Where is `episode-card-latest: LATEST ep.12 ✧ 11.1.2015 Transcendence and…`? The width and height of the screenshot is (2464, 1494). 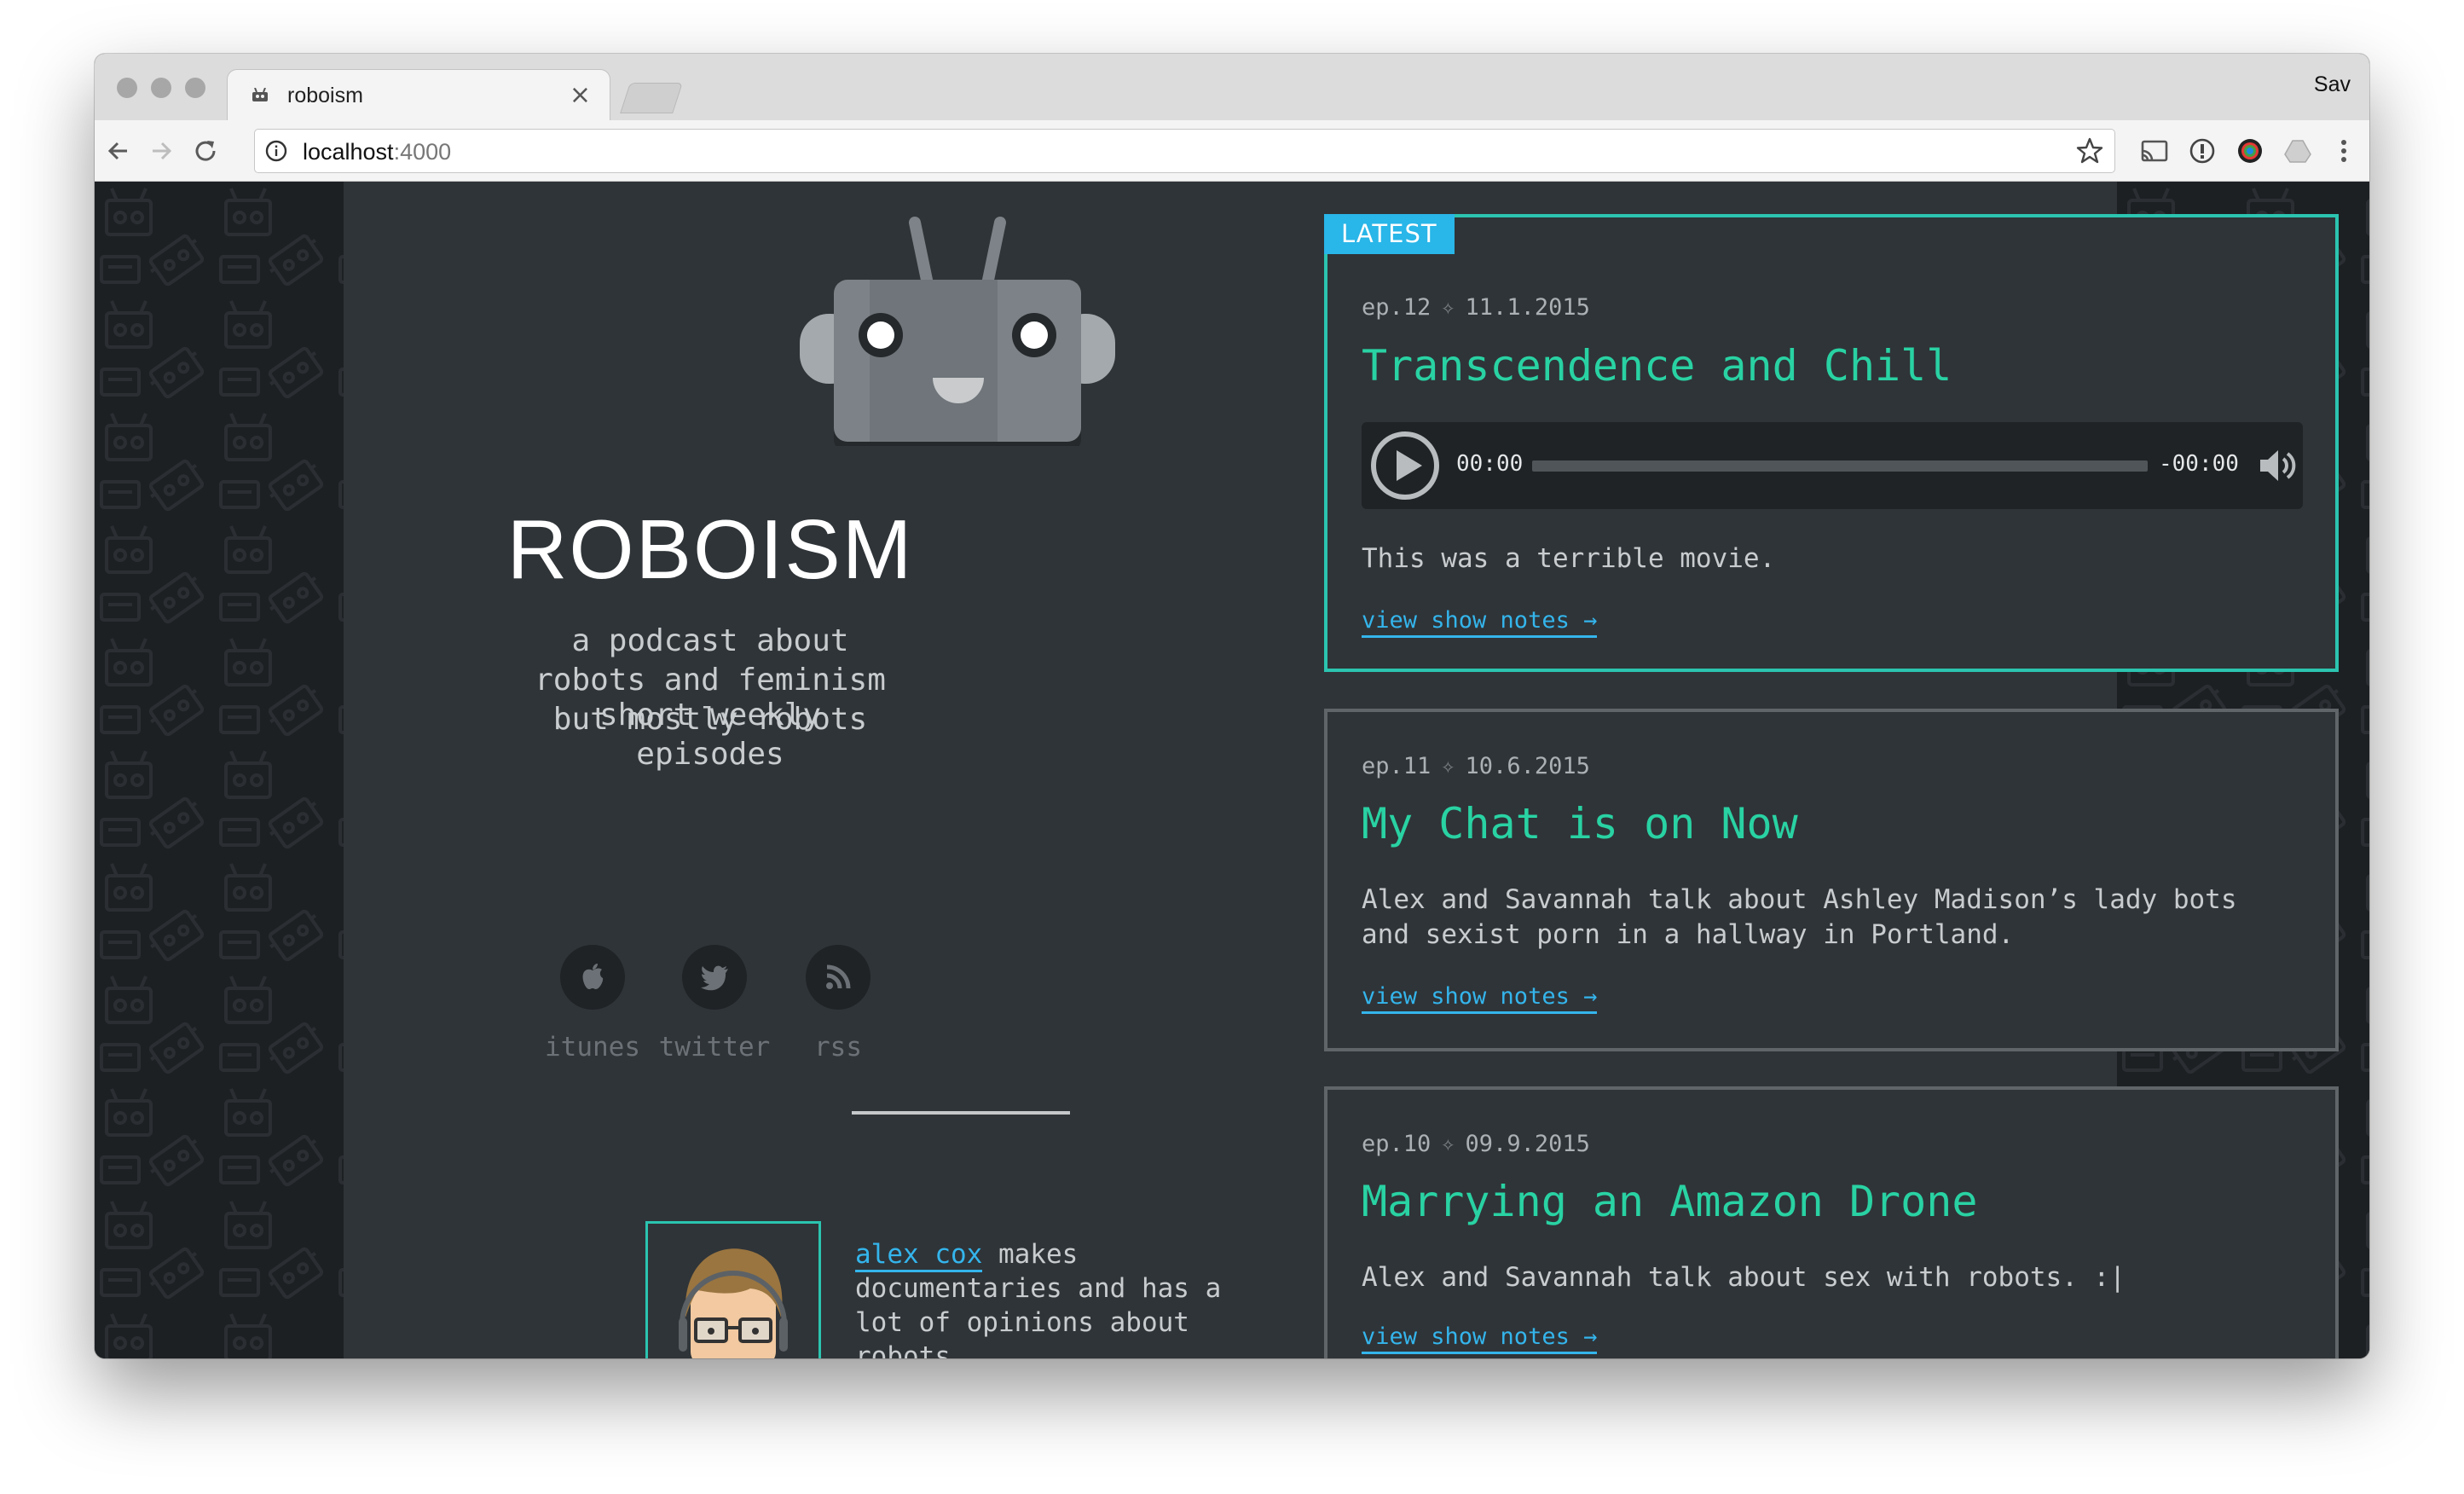
episode-card-latest: LATEST ep.12 ✧ 11.1.2015 Transcendence and… is located at coordinates (1831, 443).